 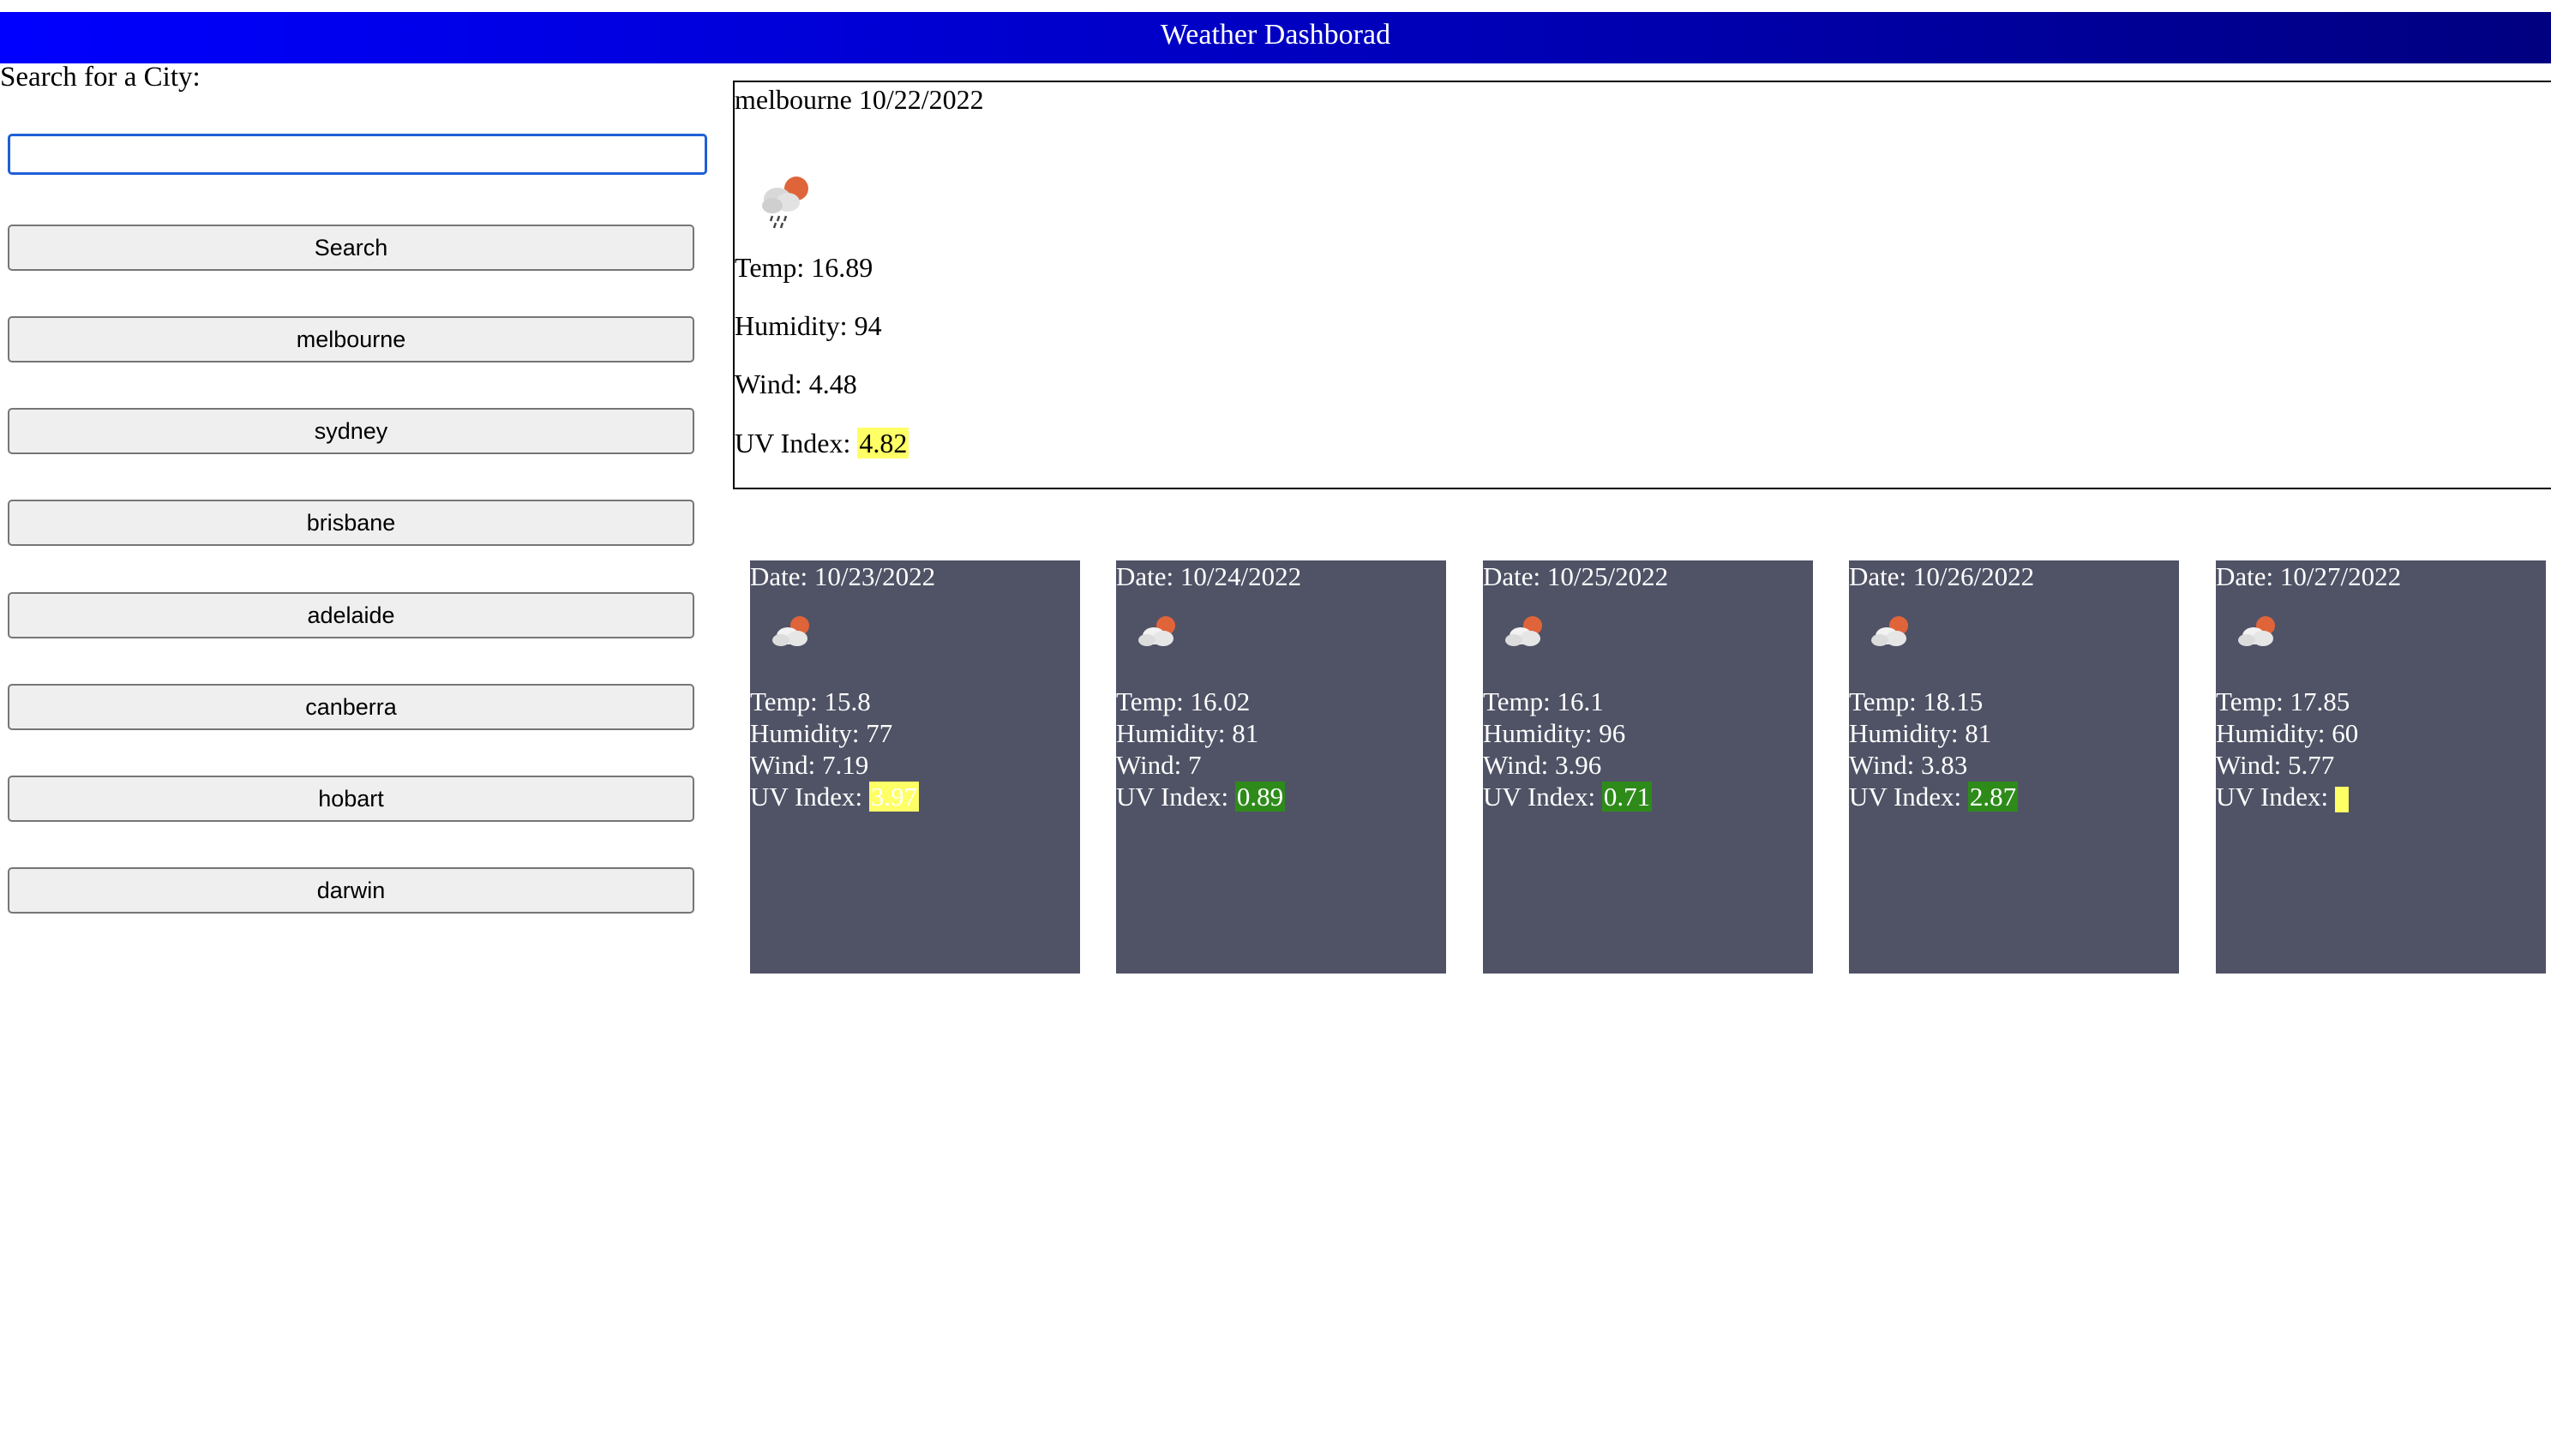 I want to click on forecast-humidity: Humidity: 77, so click(x=822, y=733).